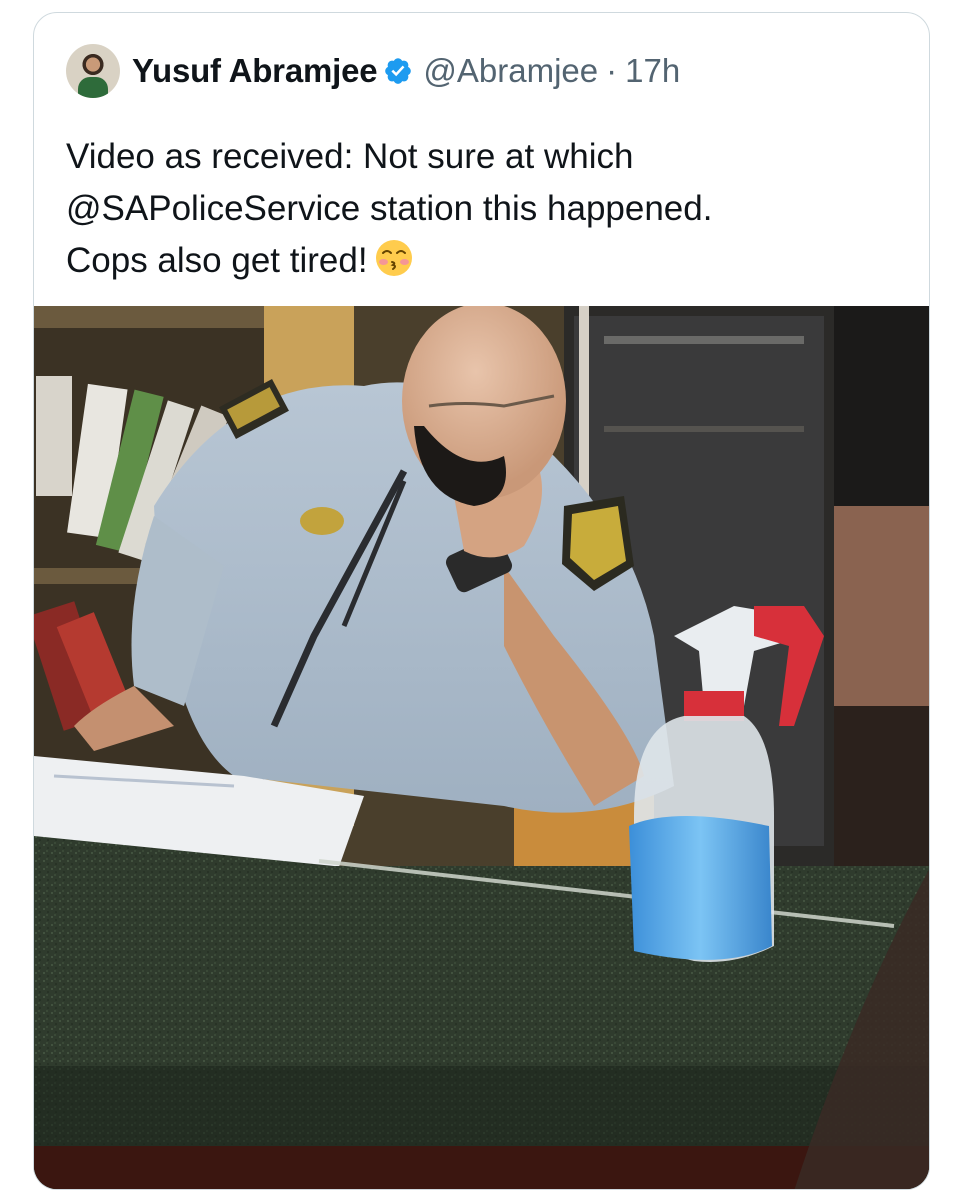  I want to click on tweet-text-line: @SAPoliceService station this happened., so click(486, 209).